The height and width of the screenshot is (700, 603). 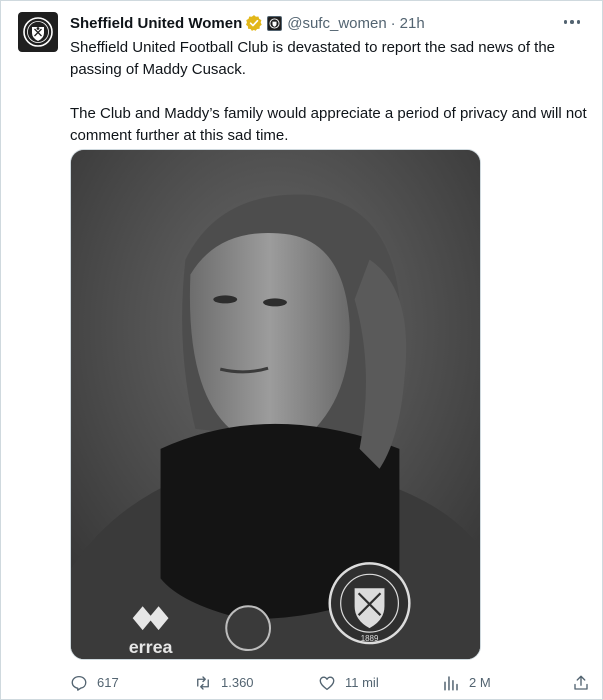 I want to click on reply-icon, so click(x=79, y=683).